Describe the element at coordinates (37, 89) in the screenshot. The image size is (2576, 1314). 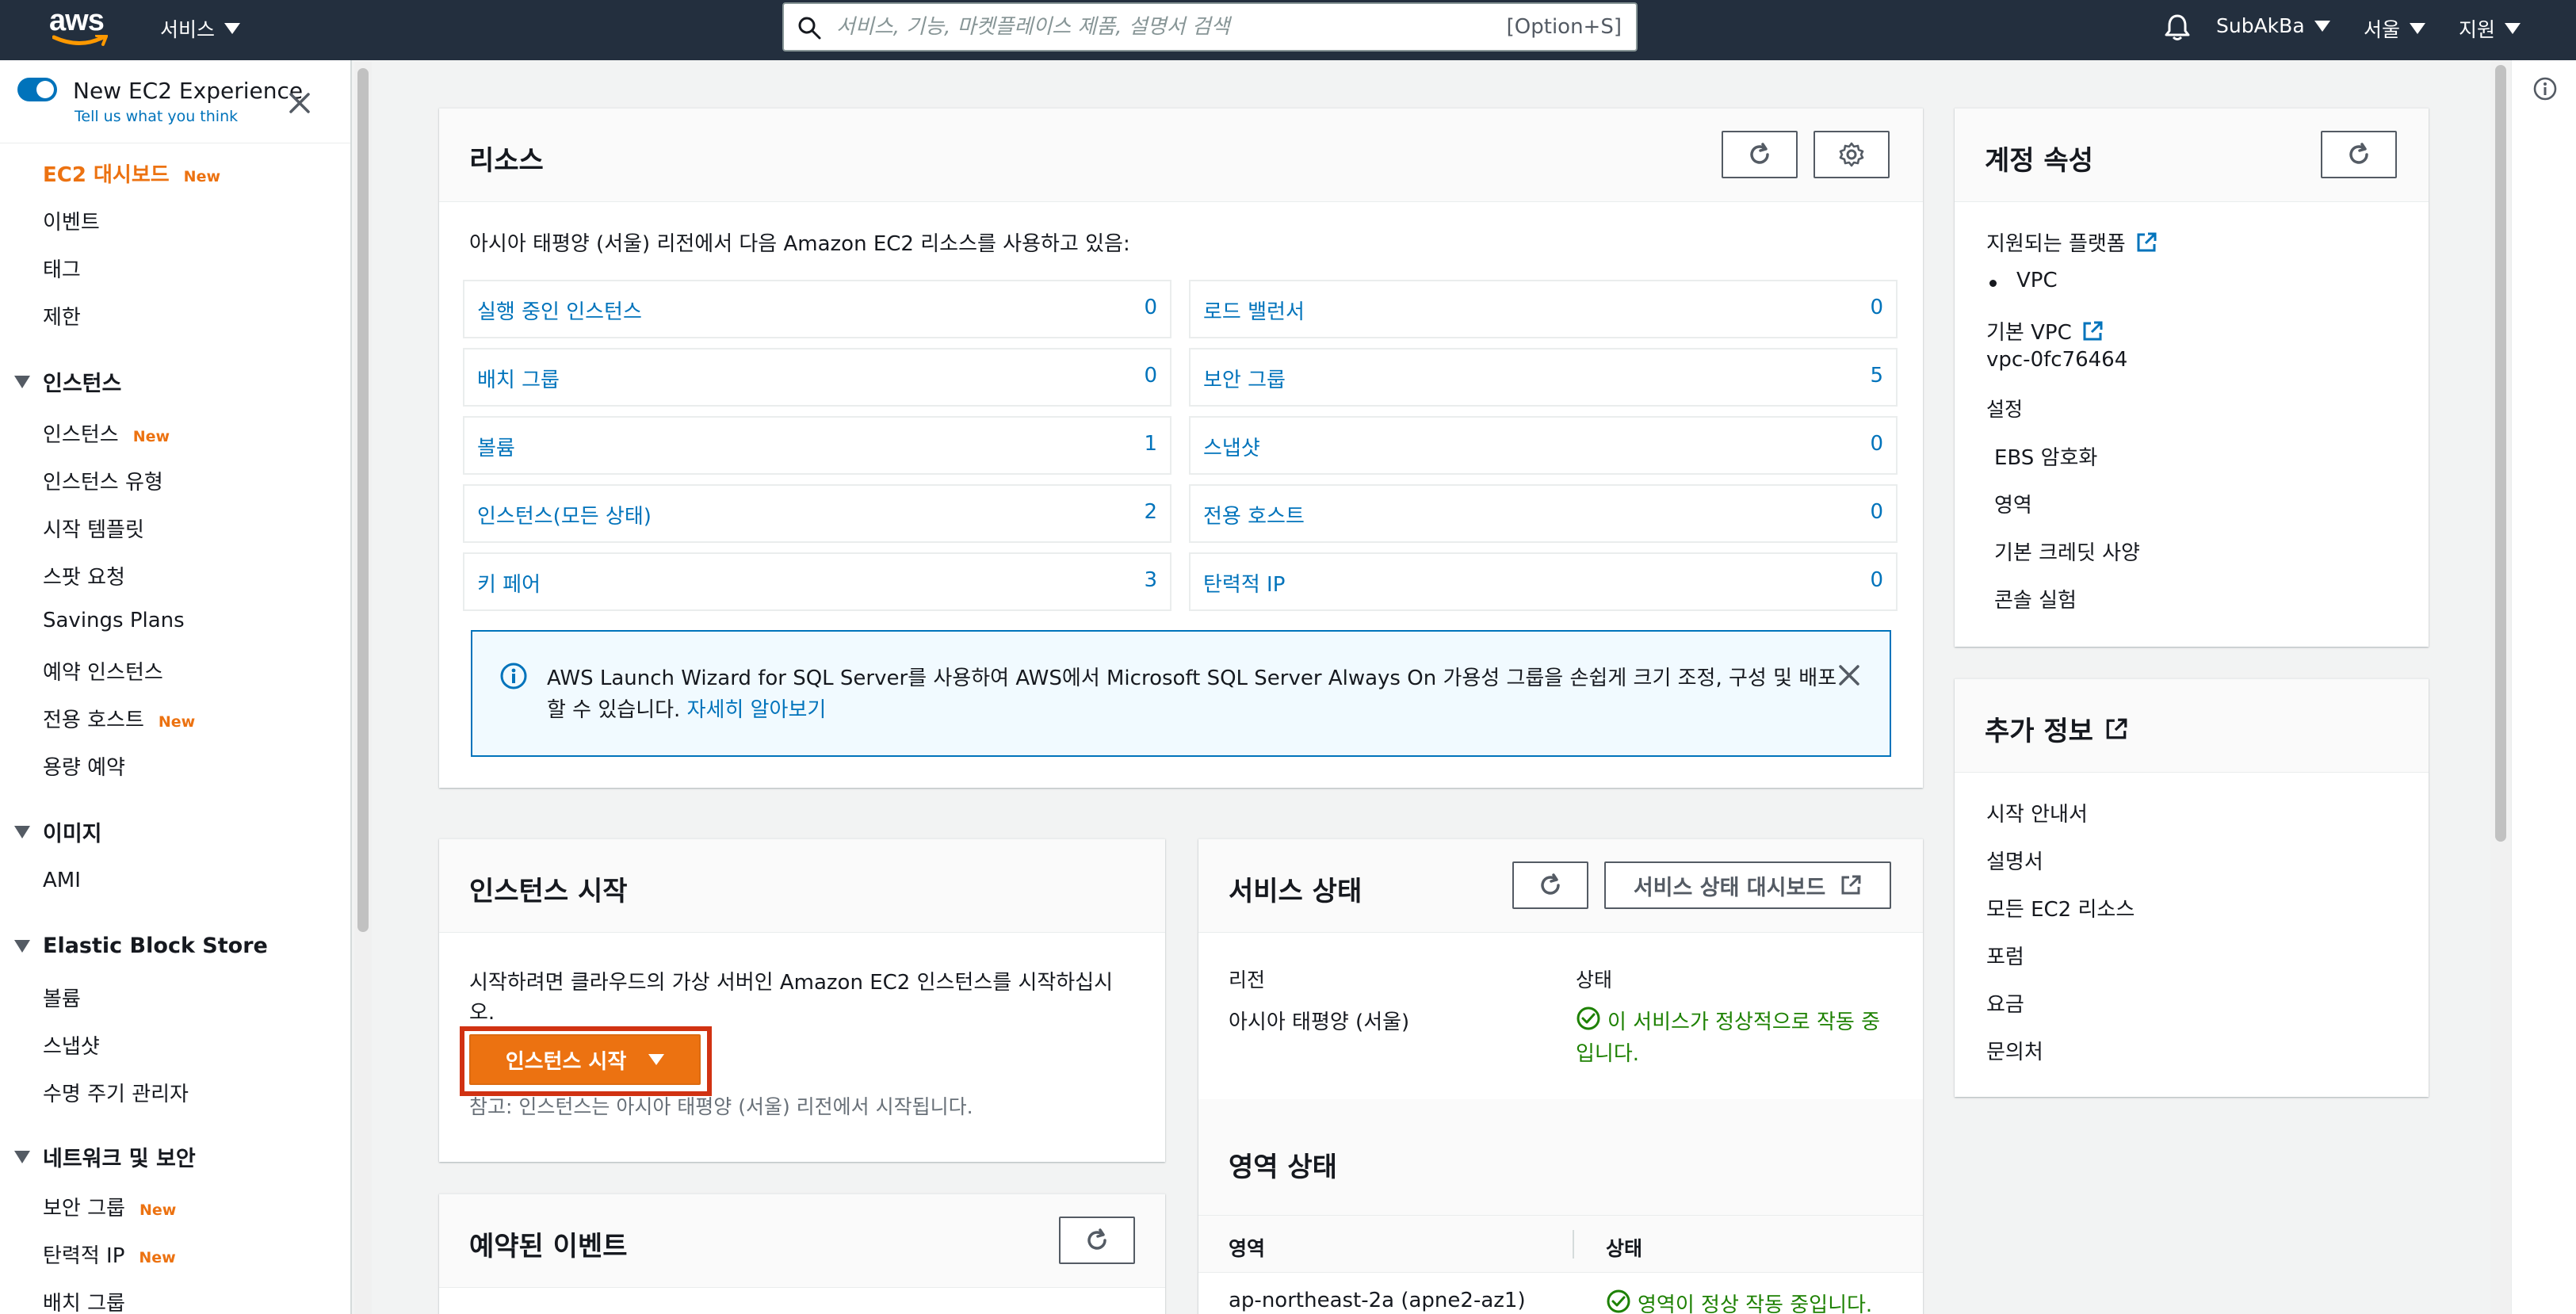
I see `new-experience-toggle` at that location.